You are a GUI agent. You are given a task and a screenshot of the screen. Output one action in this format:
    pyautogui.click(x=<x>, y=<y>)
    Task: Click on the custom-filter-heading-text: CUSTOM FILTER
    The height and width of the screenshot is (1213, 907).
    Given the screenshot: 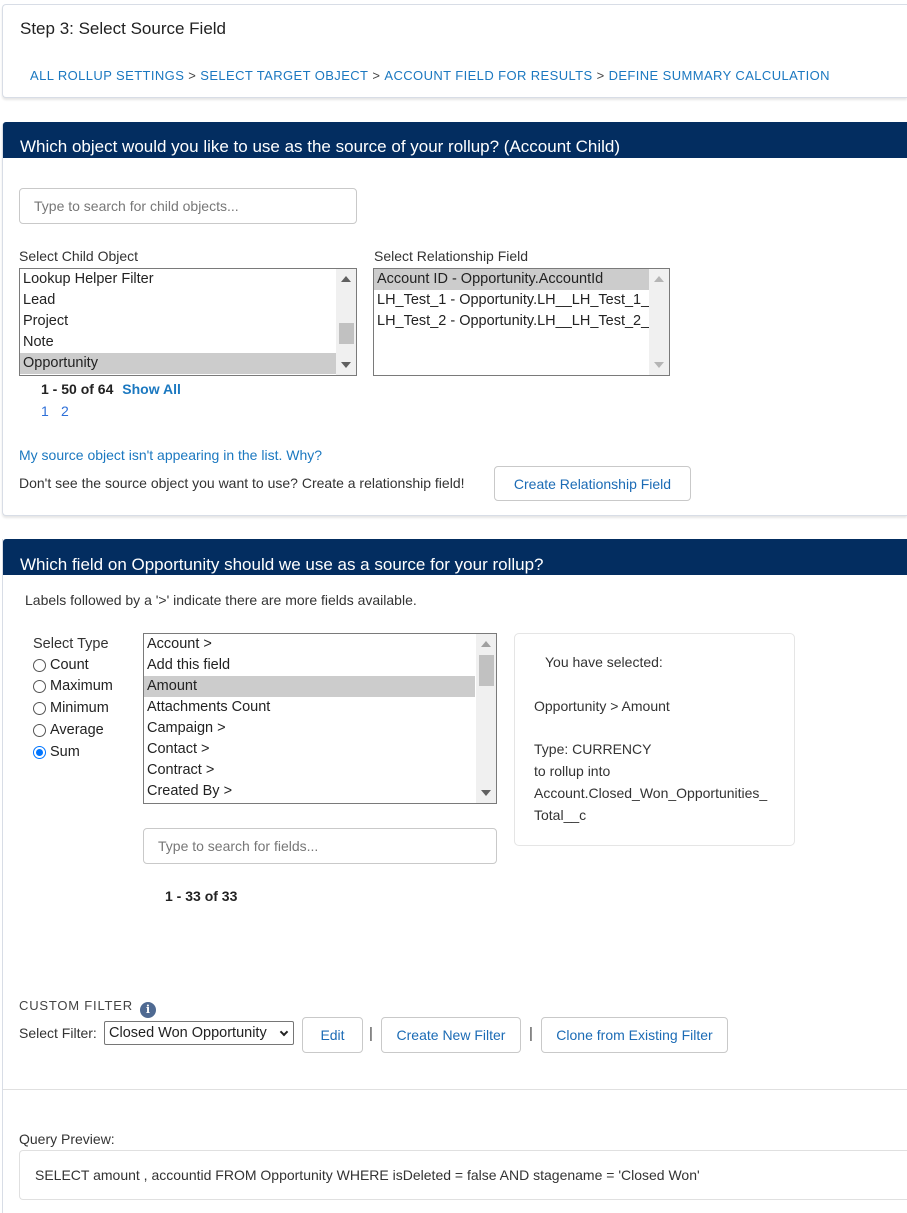 What is the action you would take?
    pyautogui.click(x=76, y=1005)
    